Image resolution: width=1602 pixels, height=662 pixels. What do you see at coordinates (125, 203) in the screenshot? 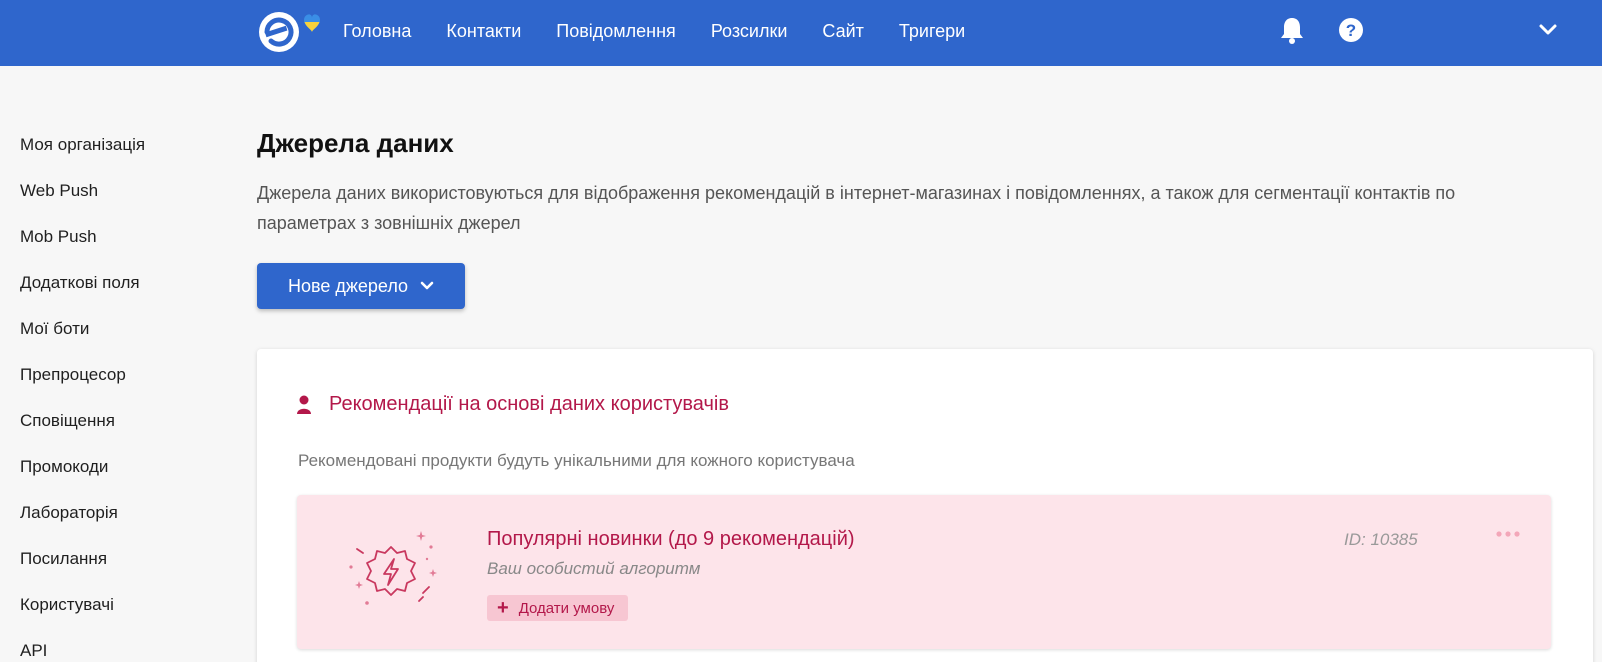
I see `sidebar-item-web-push: Web Push` at bounding box center [125, 203].